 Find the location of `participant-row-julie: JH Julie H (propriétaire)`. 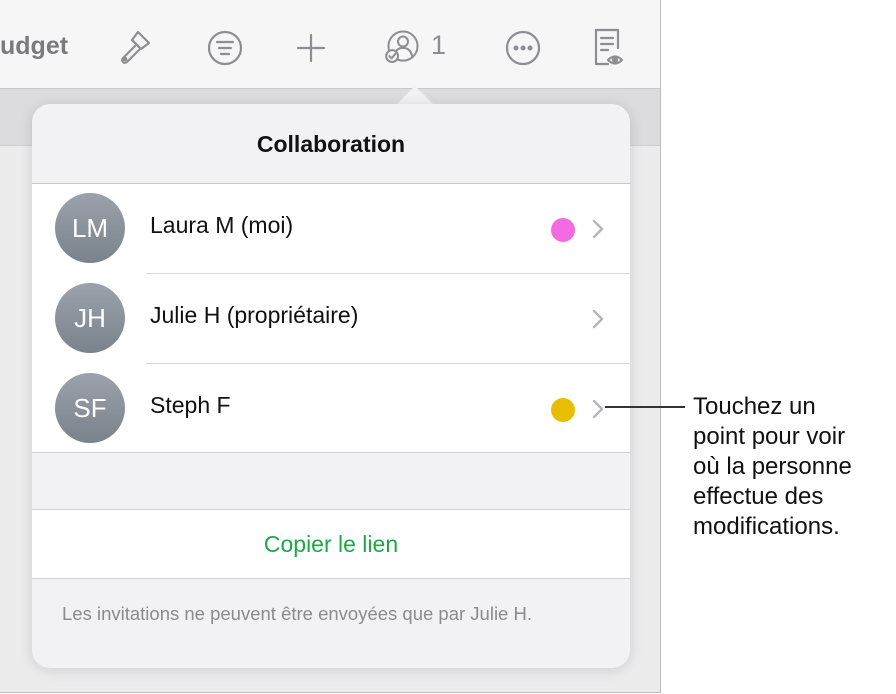

participant-row-julie: JH Julie H (propriétaire) is located at coordinates (331, 319).